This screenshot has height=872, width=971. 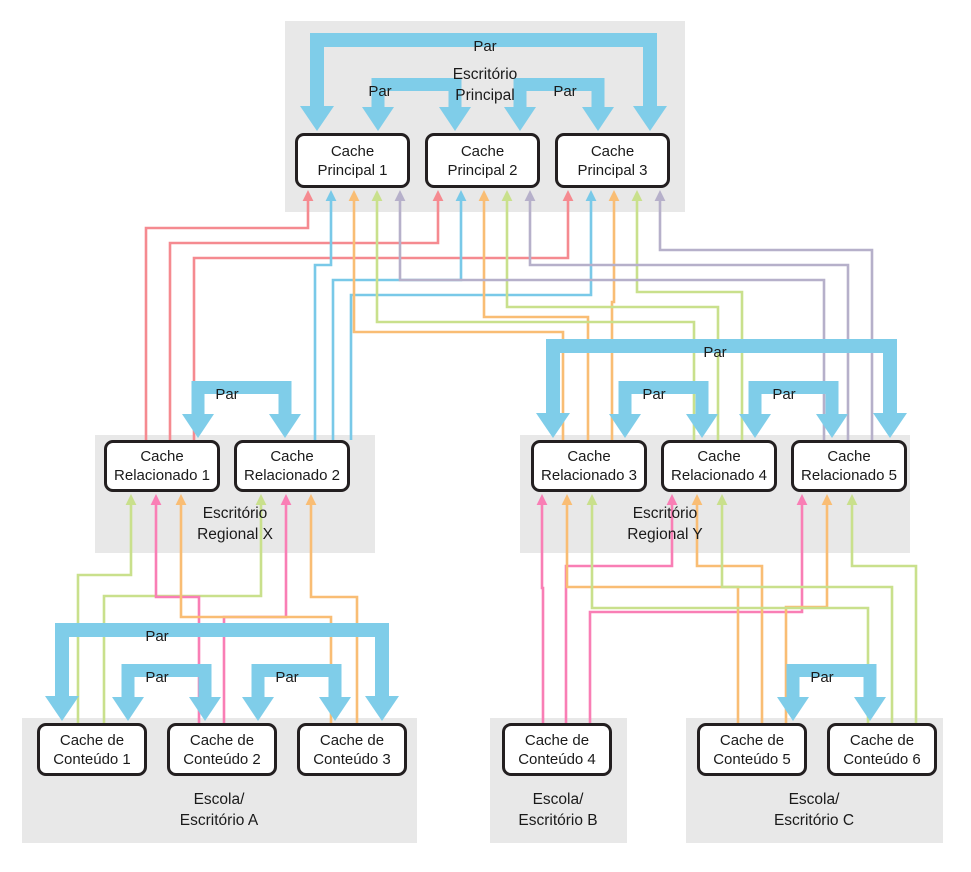 What do you see at coordinates (558, 810) in the screenshot?
I see `zone-label-escola-escritorio-b: Escola/ Escritório B` at bounding box center [558, 810].